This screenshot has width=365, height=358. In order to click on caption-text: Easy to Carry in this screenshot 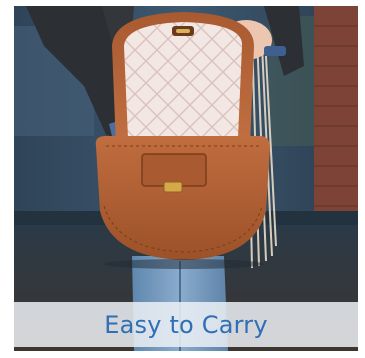, I will do `click(186, 324)`.